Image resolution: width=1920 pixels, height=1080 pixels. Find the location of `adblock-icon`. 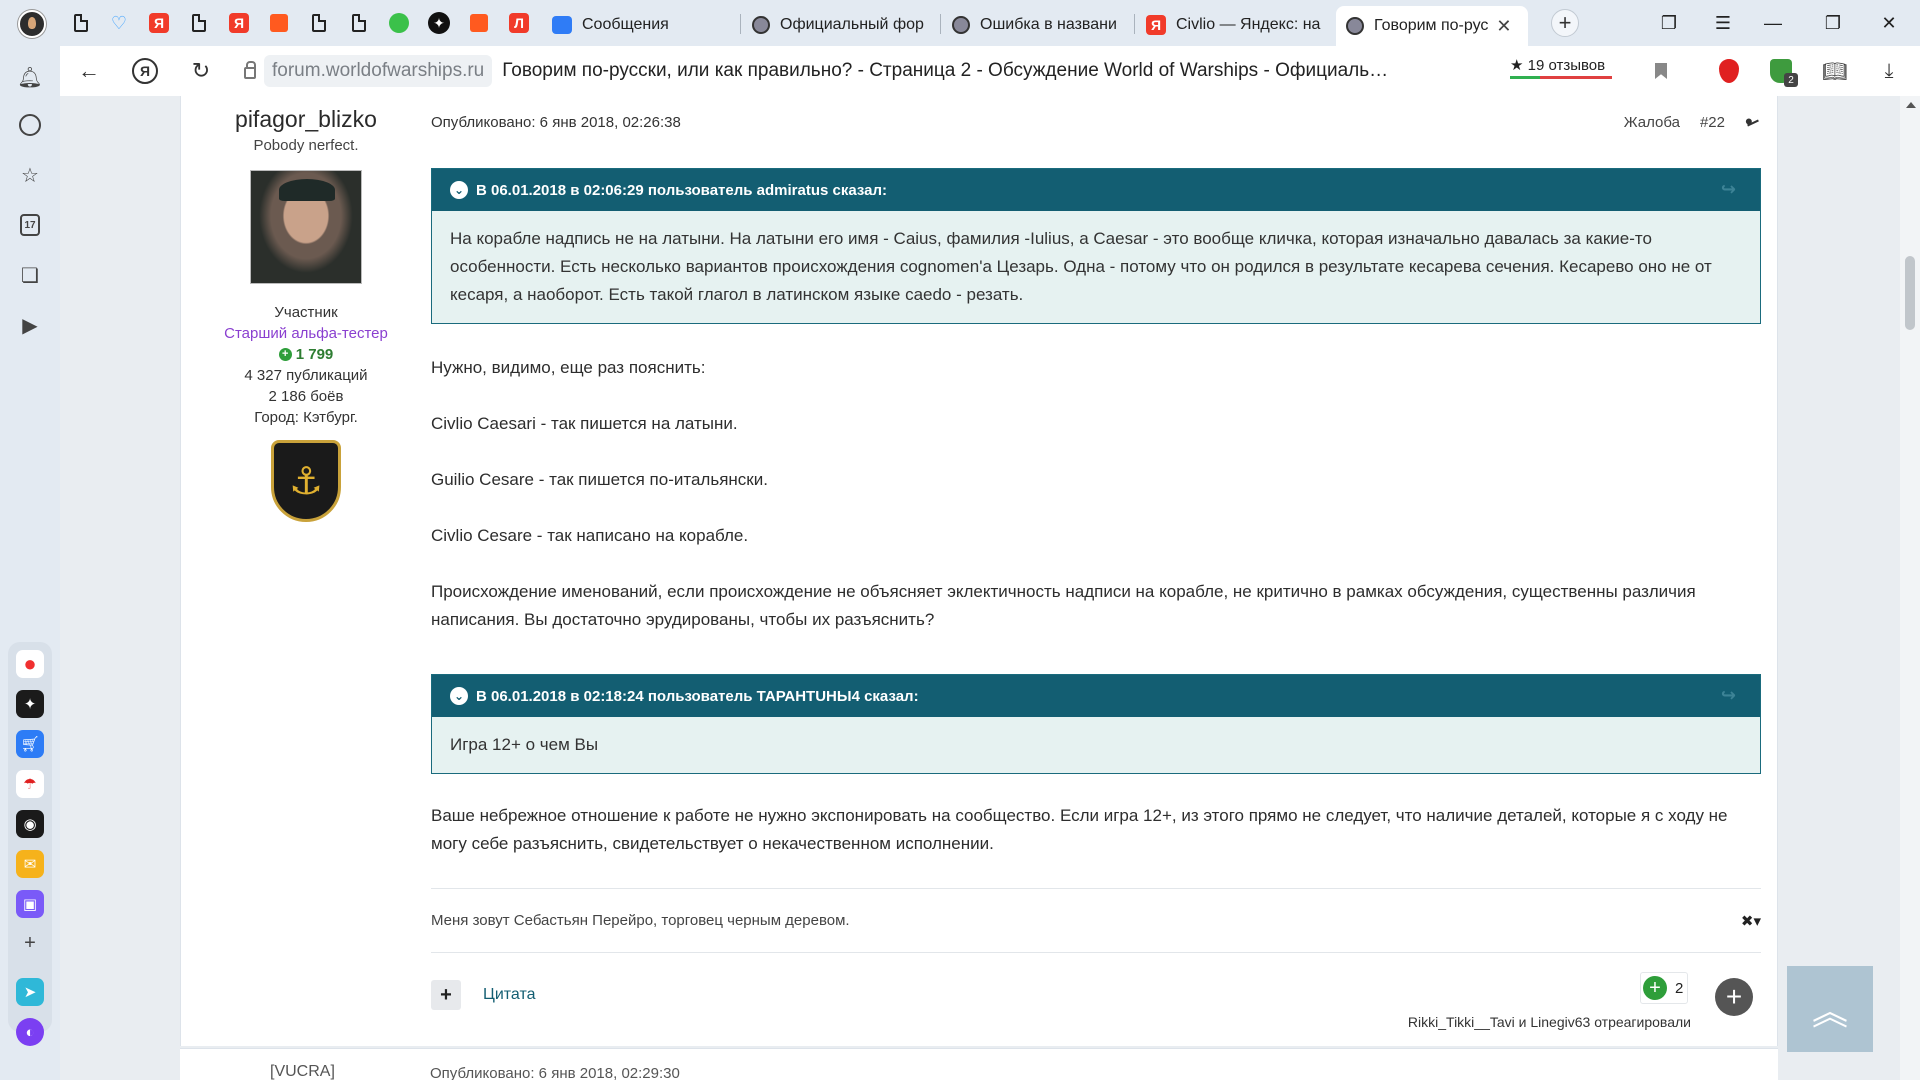

adblock-icon is located at coordinates (1729, 71).